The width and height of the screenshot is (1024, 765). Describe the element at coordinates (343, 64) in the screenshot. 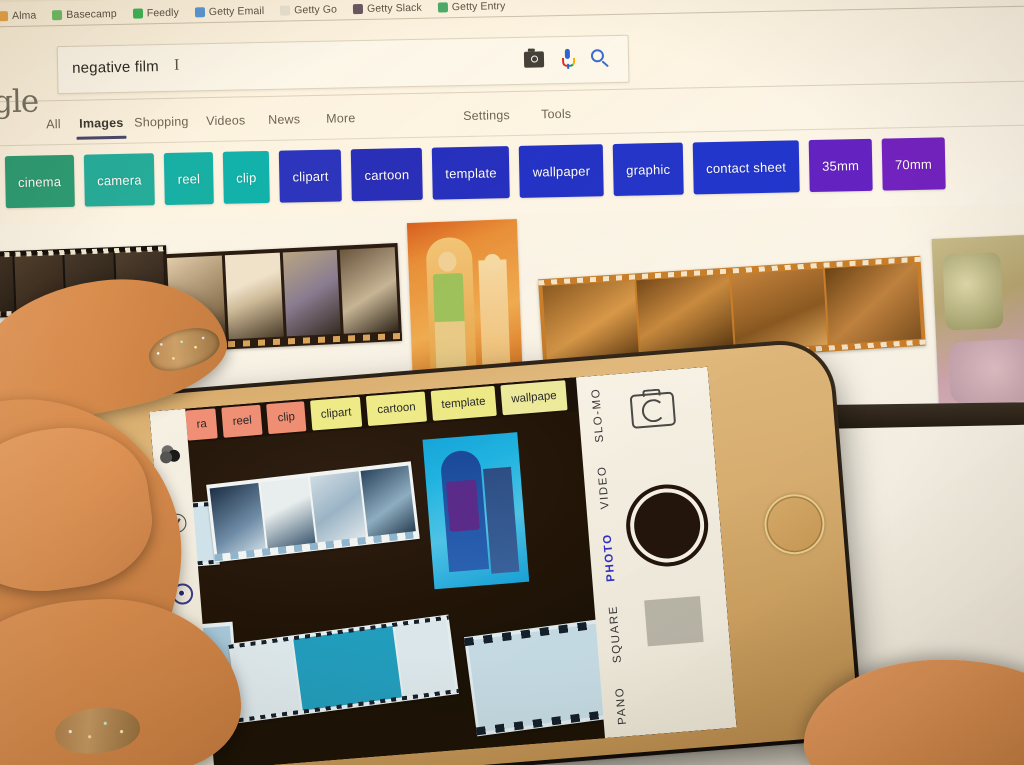

I see `search-box: negative film I` at that location.